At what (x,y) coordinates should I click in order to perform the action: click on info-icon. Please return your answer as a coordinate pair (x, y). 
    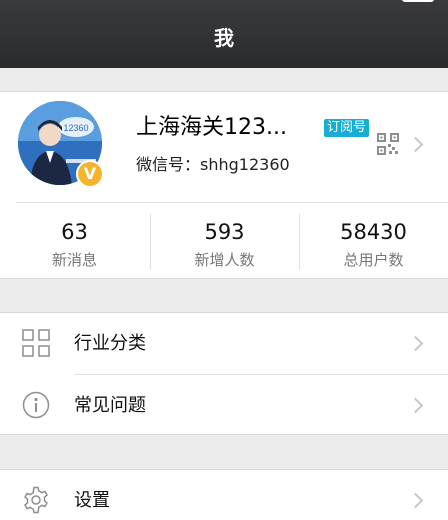
    Looking at the image, I should click on (36, 407).